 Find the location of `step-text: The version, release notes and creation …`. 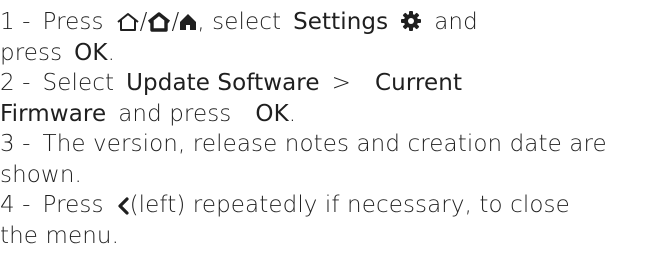

step-text: The version, release notes and creation … is located at coordinates (324, 144).